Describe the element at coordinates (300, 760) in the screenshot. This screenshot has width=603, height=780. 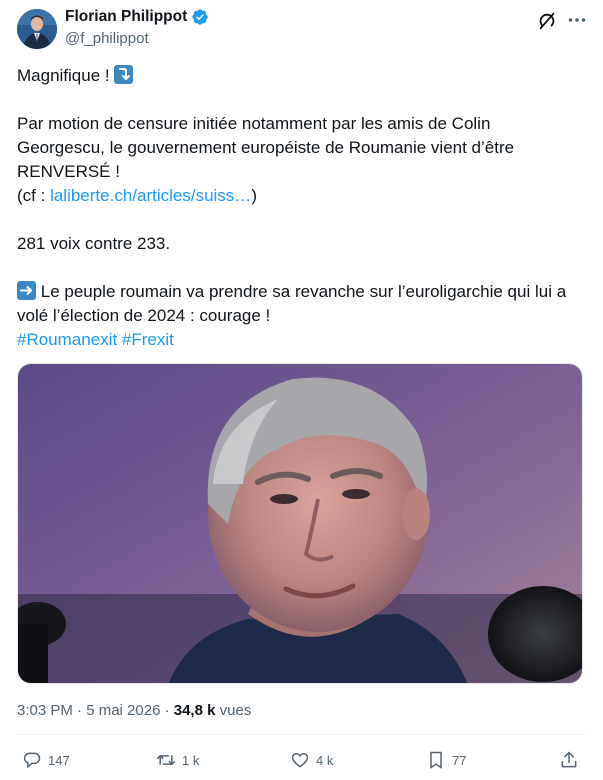
I see `like-icon` at that location.